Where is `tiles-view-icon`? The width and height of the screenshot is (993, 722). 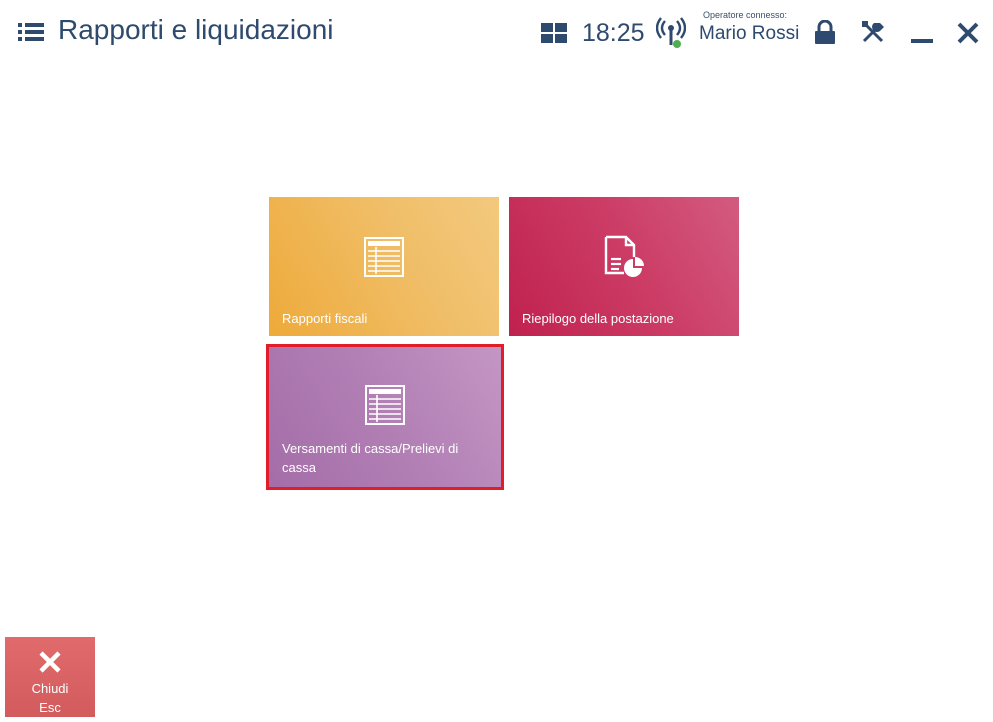 tiles-view-icon is located at coordinates (554, 33).